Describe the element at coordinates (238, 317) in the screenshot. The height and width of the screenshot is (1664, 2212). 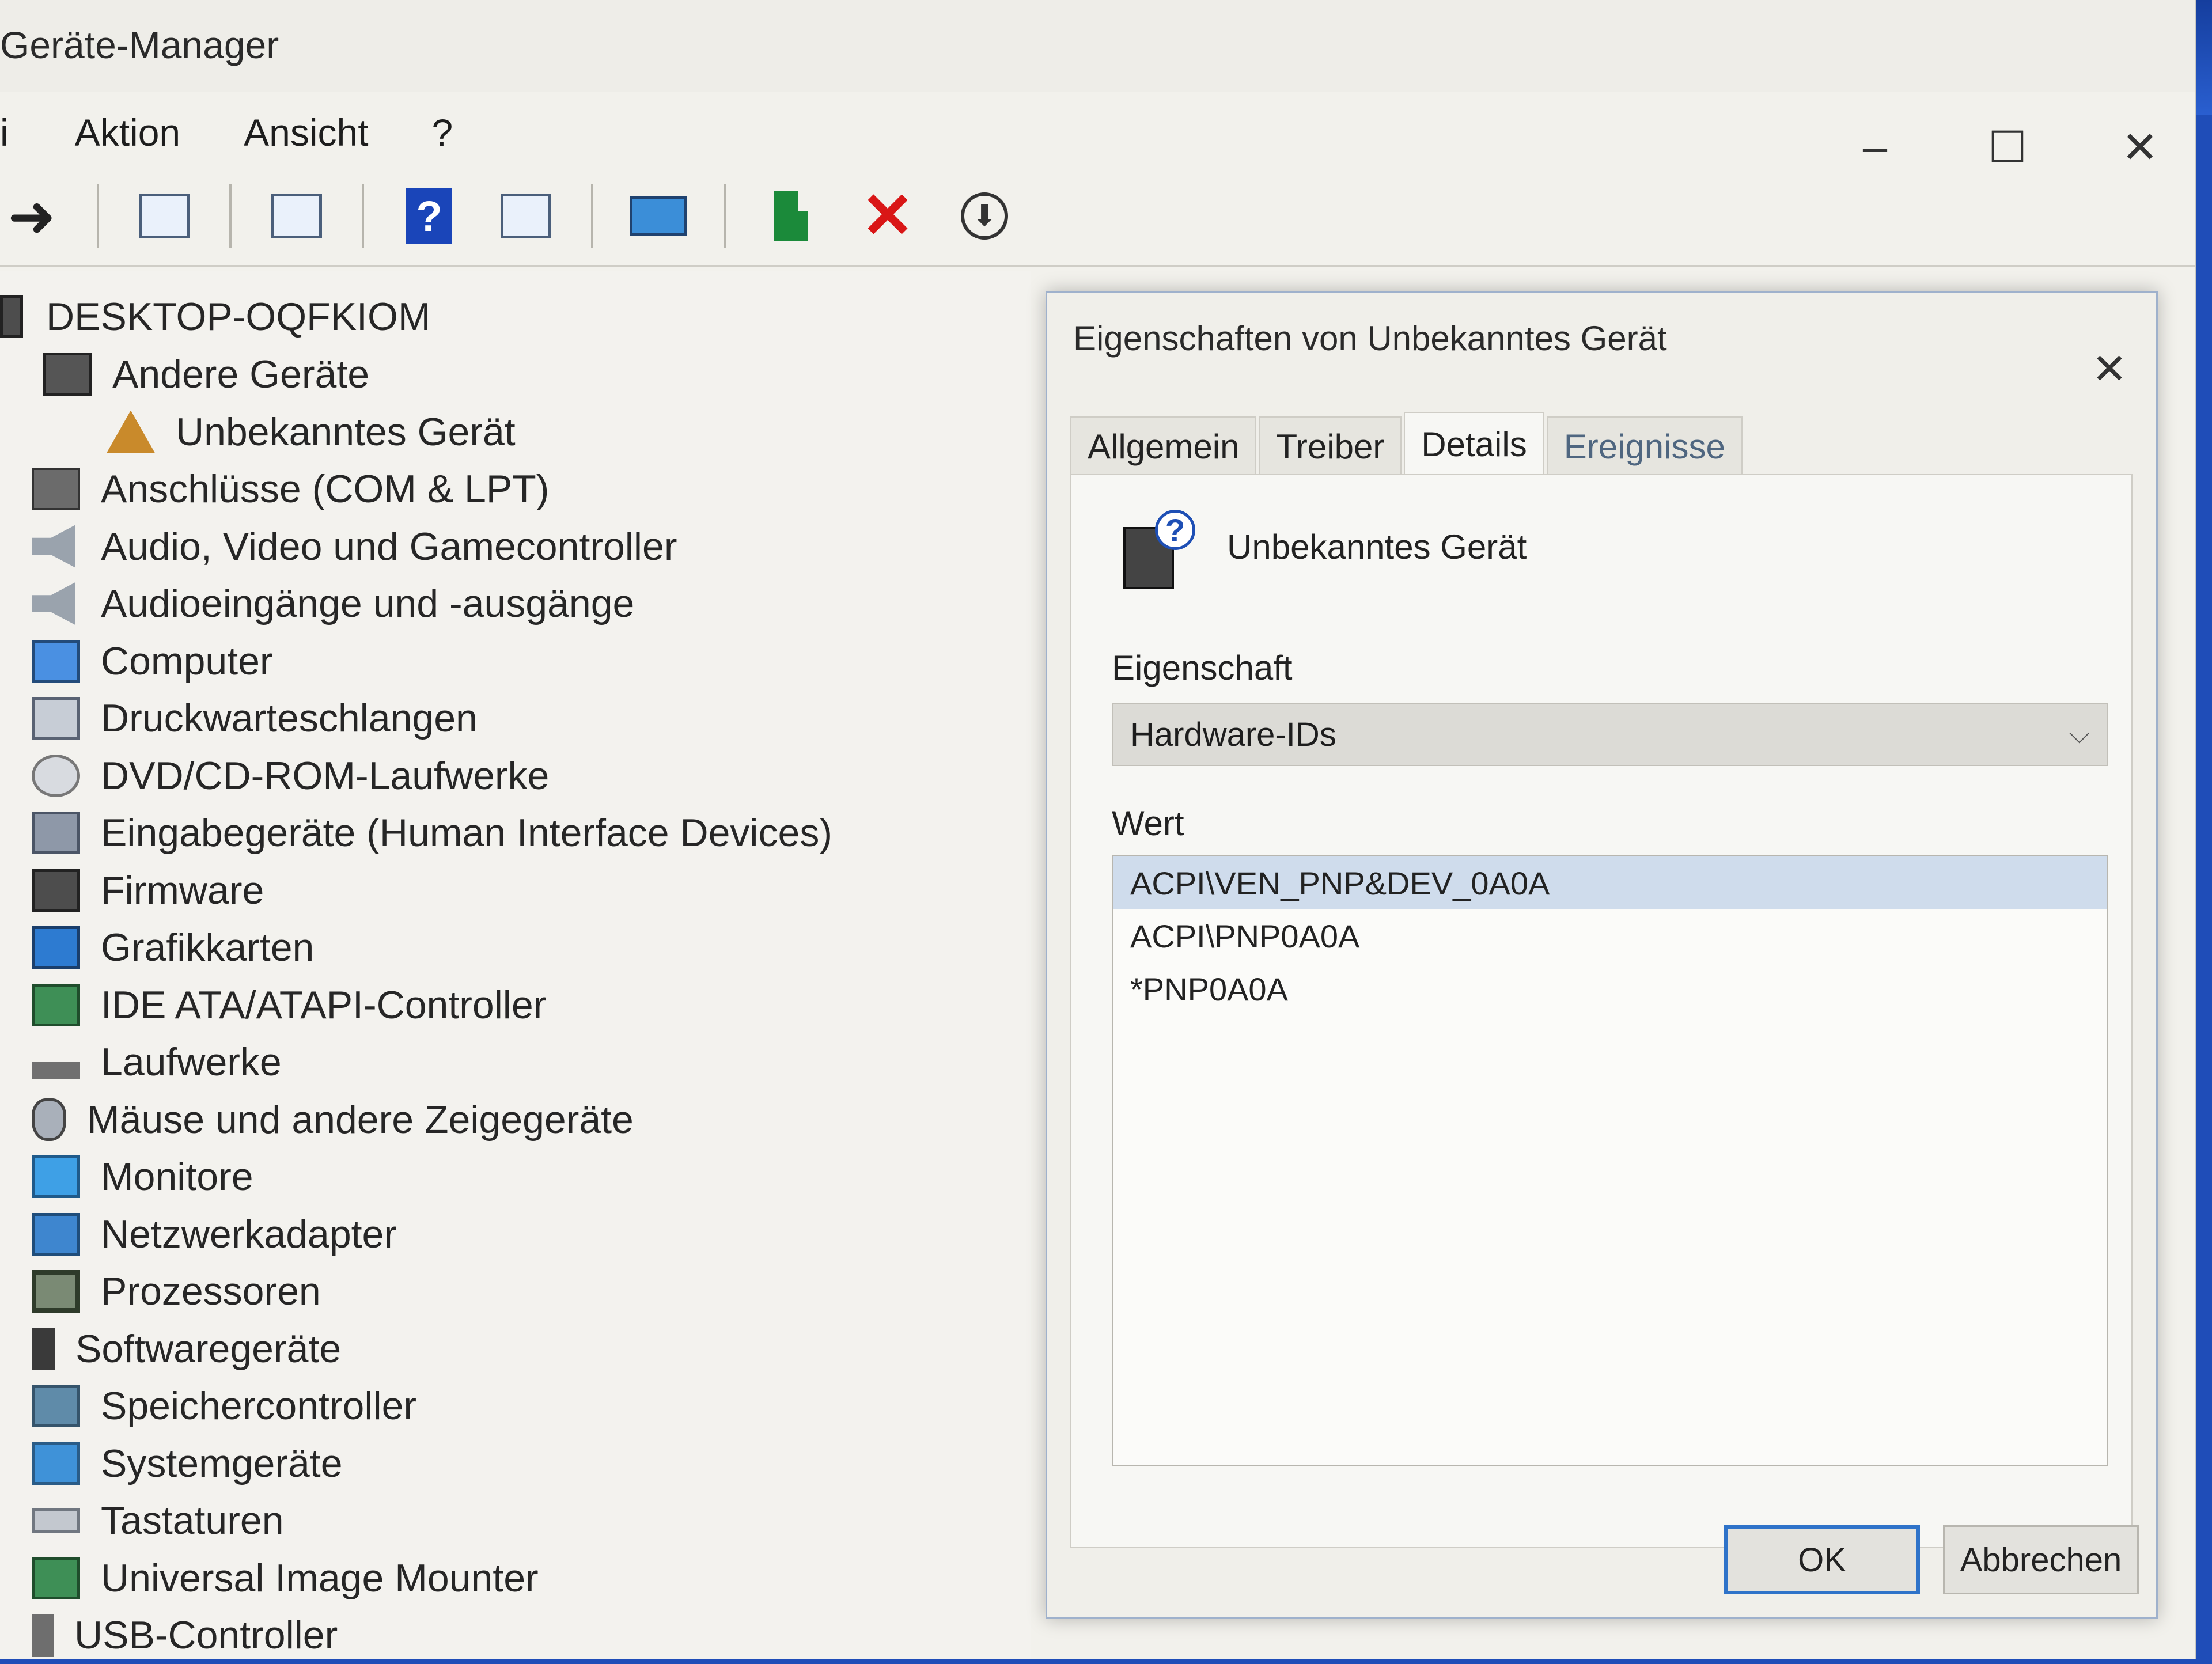
I see `tree-root-label: DESKTOP-OQFKIOM` at that location.